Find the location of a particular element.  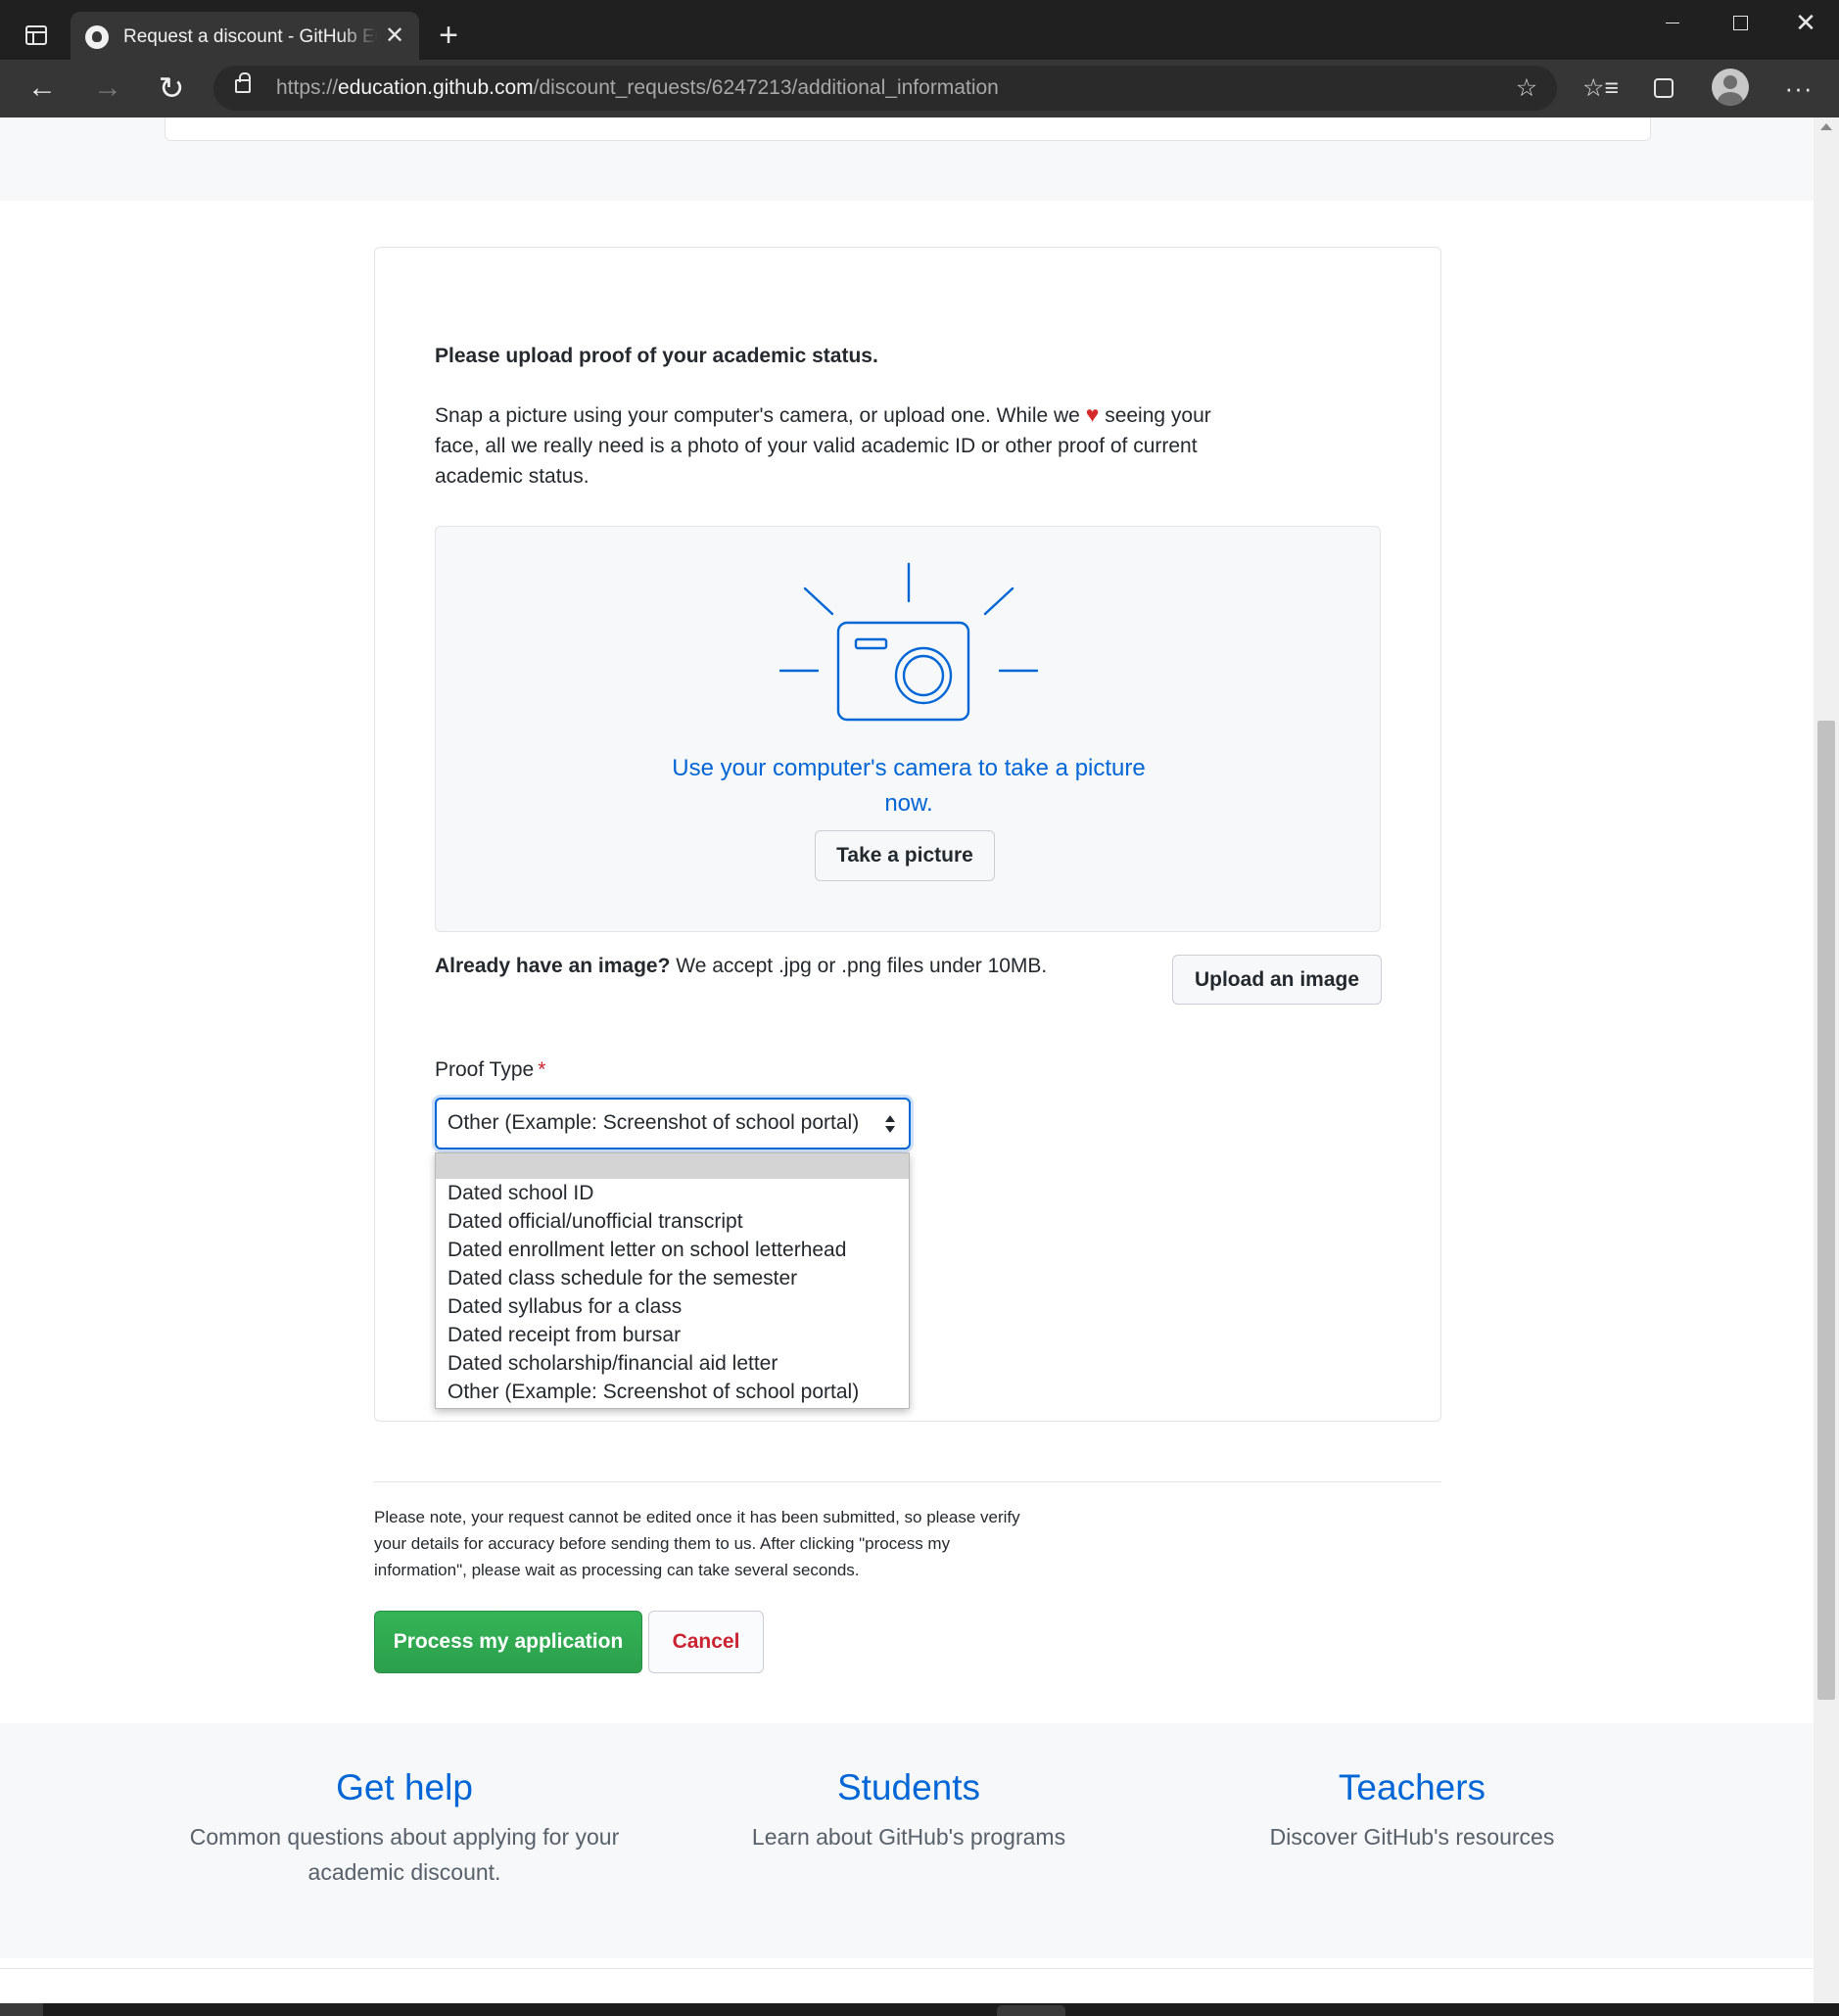

upload-hint-bold: Already have an image? is located at coordinates (553, 966).